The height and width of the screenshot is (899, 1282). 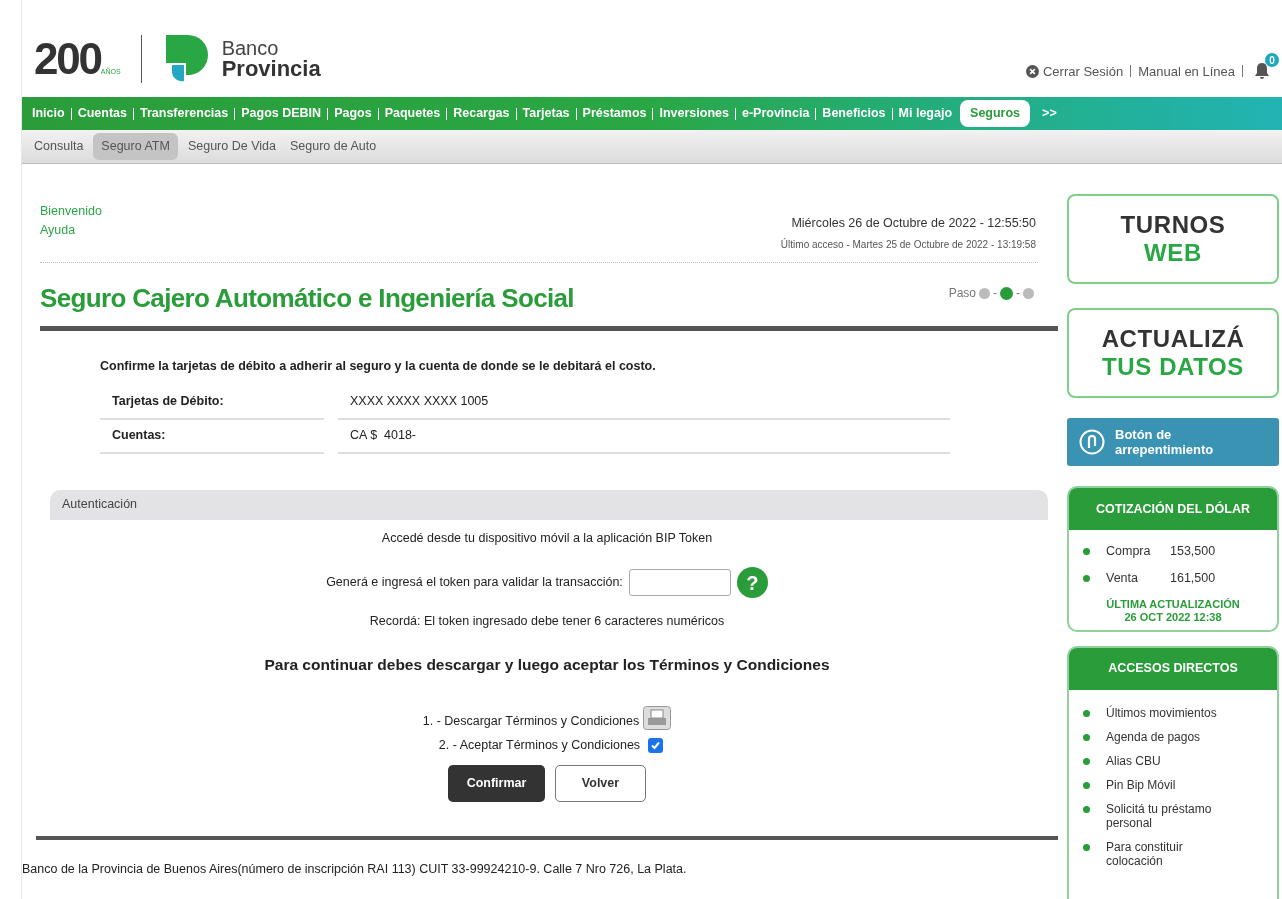 I want to click on close-icon, so click(x=1032, y=71).